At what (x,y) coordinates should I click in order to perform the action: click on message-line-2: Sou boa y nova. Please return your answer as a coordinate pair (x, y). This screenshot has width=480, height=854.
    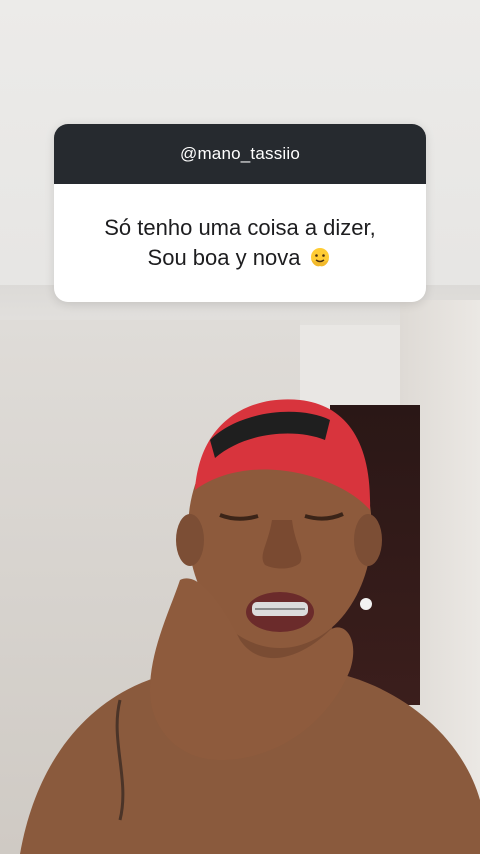
    Looking at the image, I should click on (224, 257).